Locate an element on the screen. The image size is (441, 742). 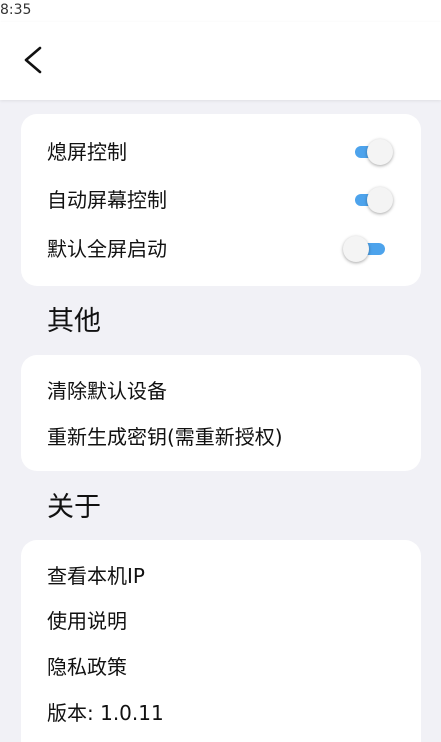
default-fullscreen-label: 默认全屏启动 is located at coordinates (107, 249).